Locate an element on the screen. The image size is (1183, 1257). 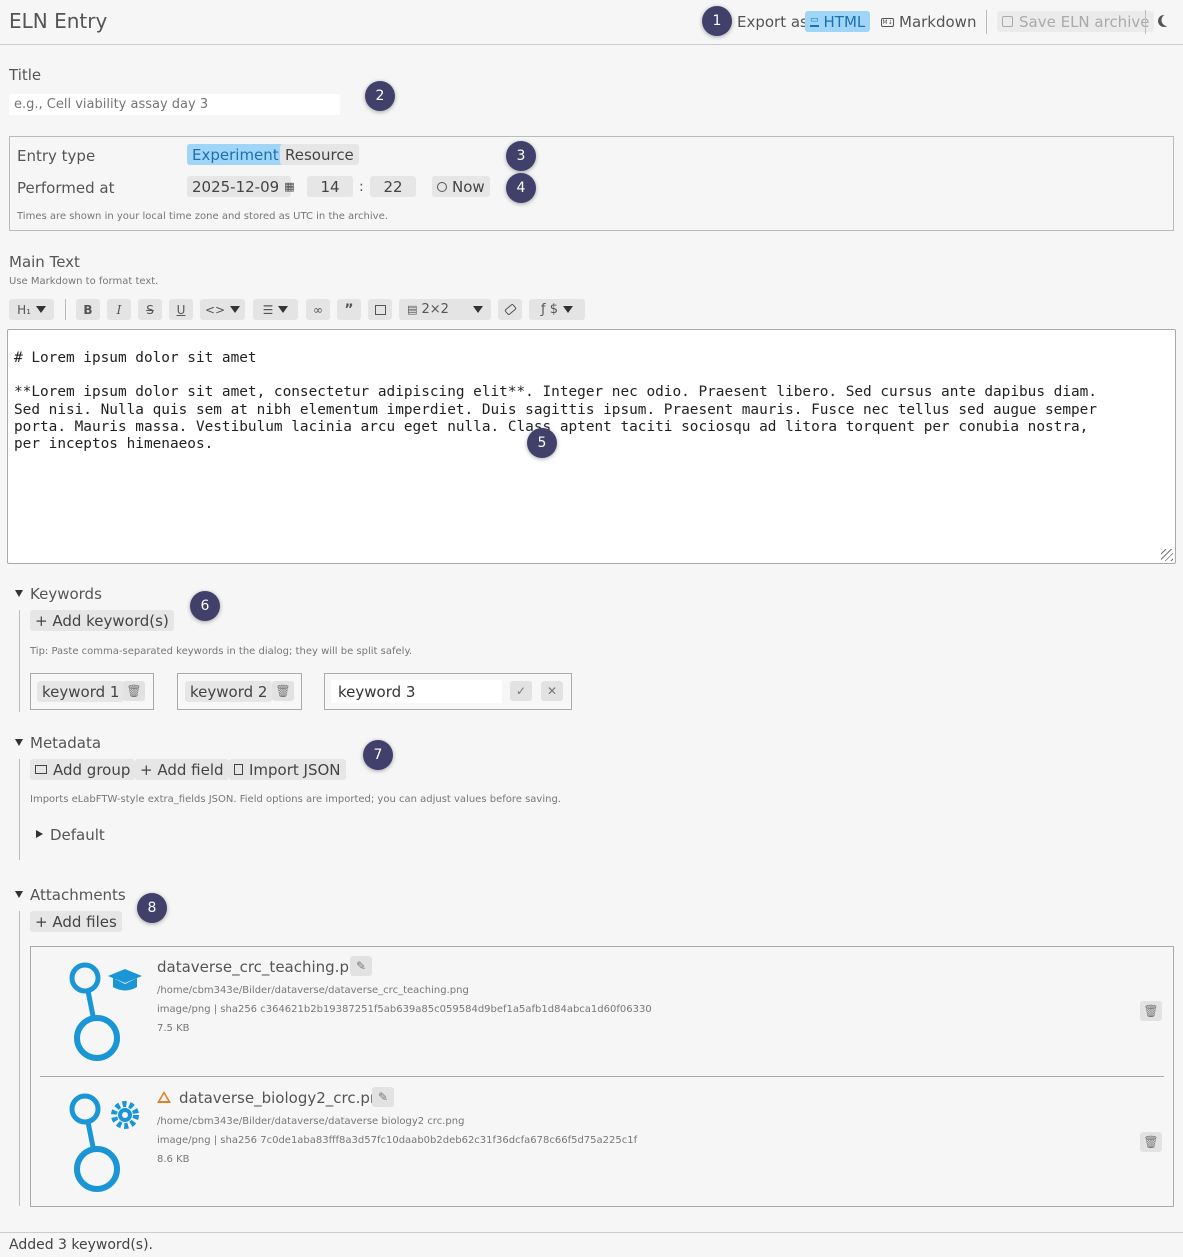
entry-type-experiment: Experiment is located at coordinates (235, 154).